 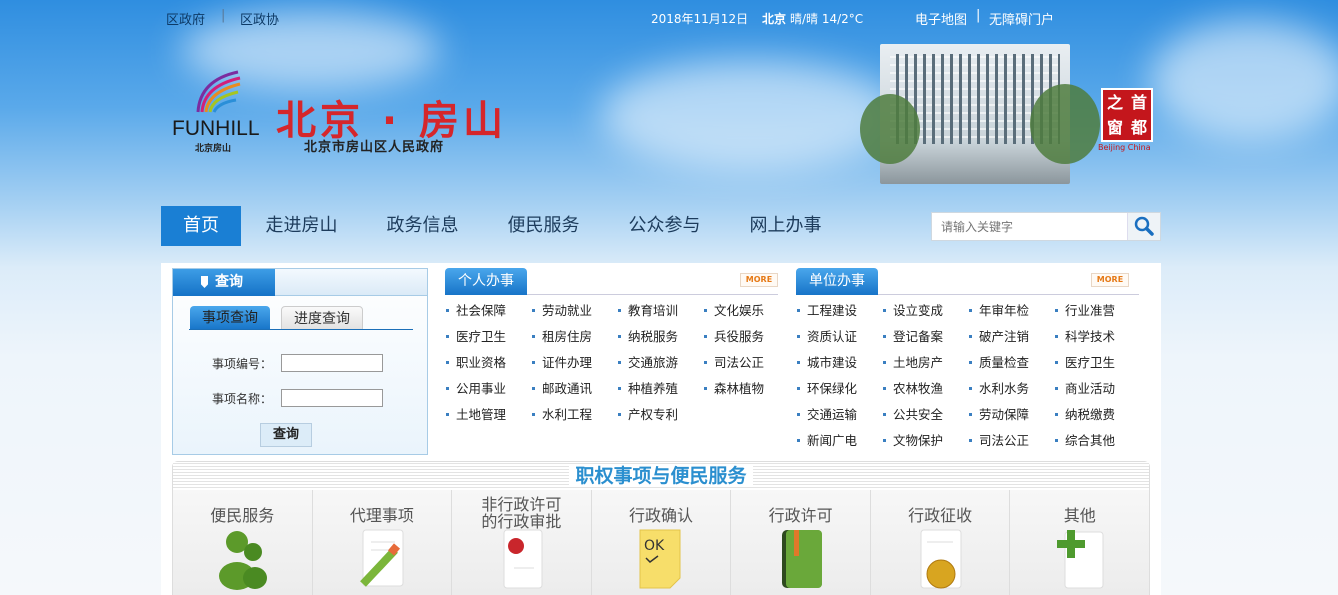 What do you see at coordinates (259, 18) in the screenshot?
I see `link-district-cppcc: 区政协` at bounding box center [259, 18].